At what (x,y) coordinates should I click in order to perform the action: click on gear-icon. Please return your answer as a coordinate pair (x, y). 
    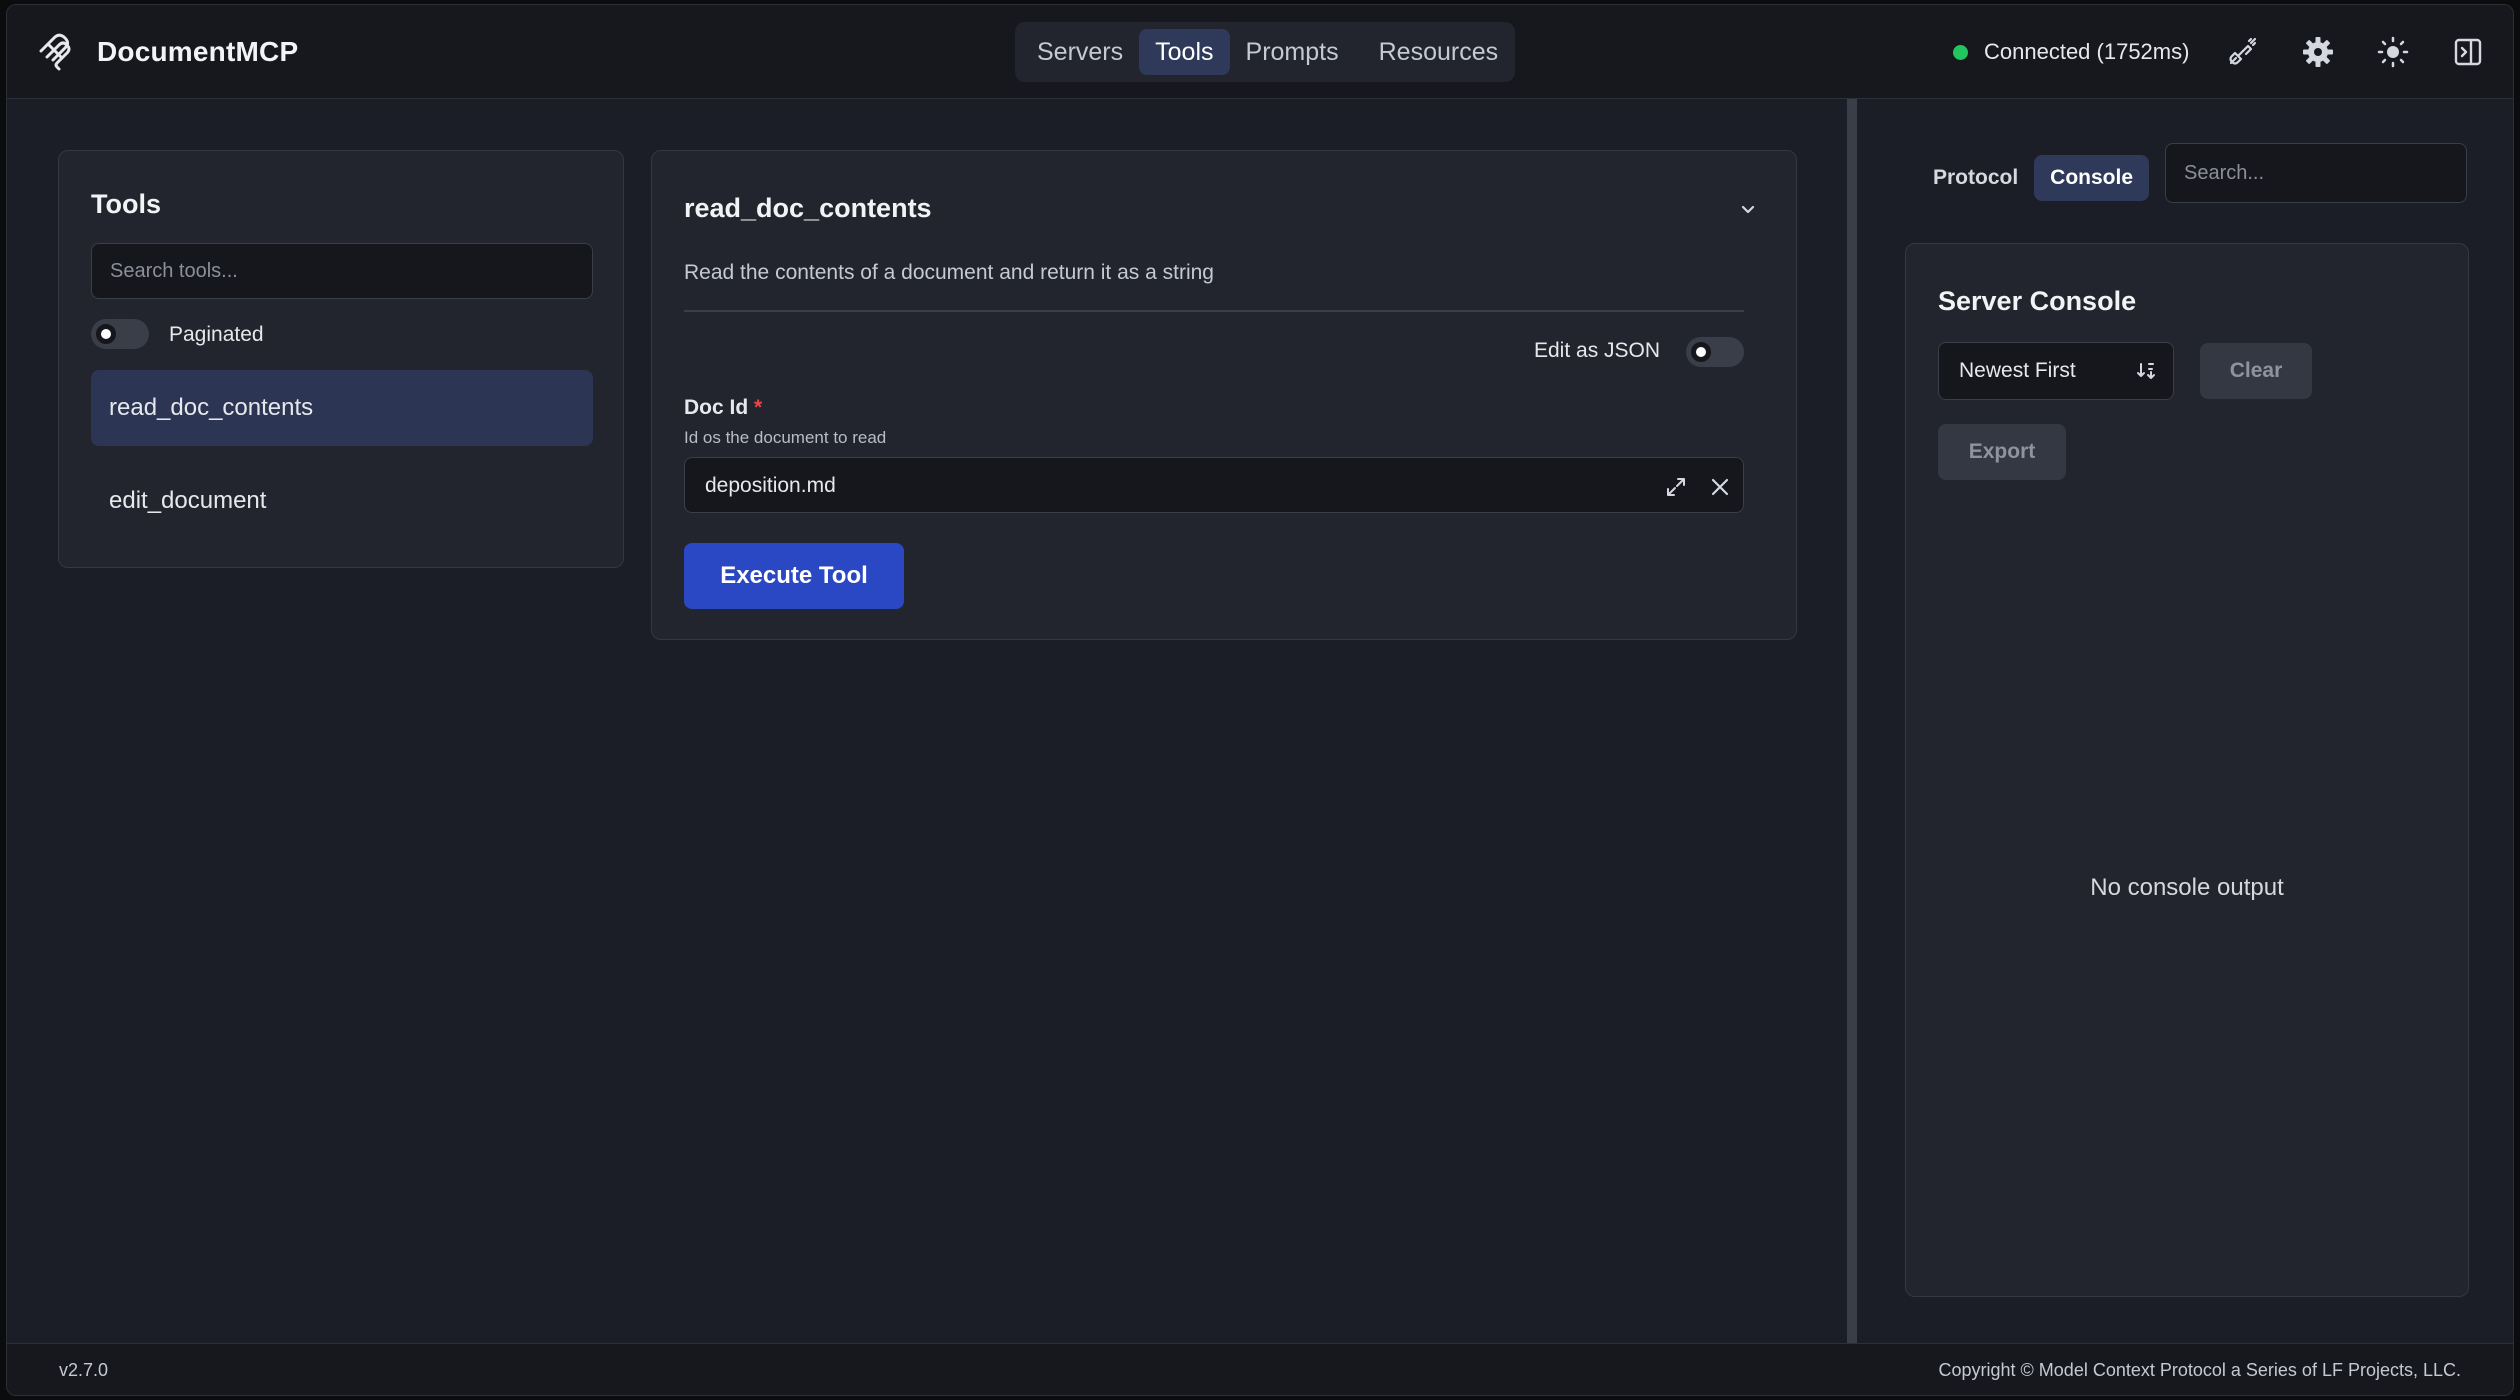
    Looking at the image, I should click on (2318, 52).